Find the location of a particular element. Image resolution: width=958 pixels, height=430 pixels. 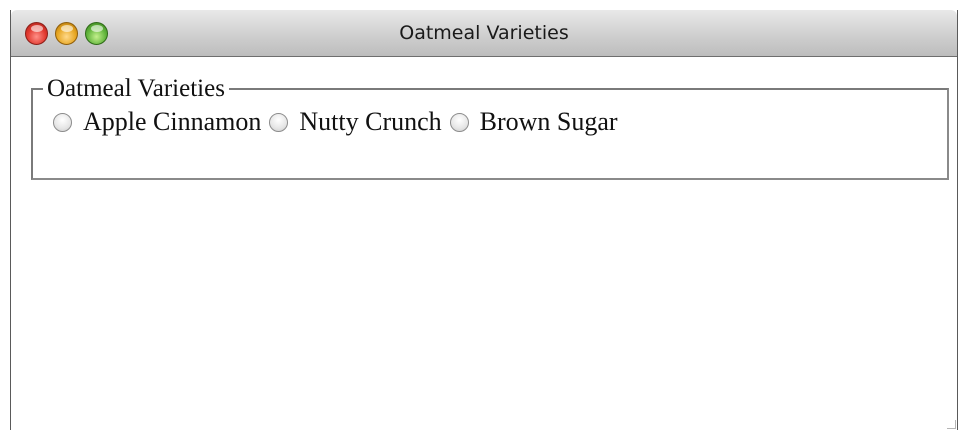

option-apple-cinnamon: Apple Cinnamon is located at coordinates (157, 122).